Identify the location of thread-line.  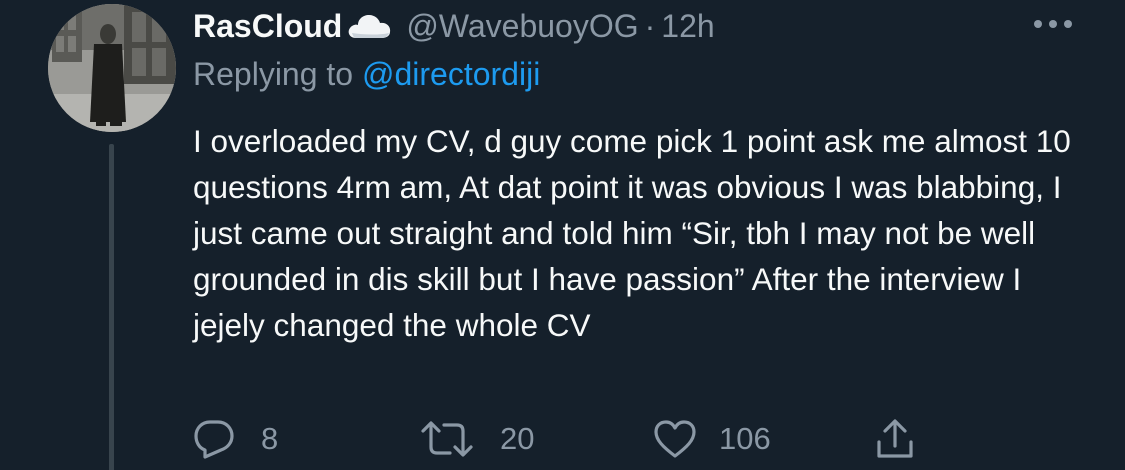
(111, 307).